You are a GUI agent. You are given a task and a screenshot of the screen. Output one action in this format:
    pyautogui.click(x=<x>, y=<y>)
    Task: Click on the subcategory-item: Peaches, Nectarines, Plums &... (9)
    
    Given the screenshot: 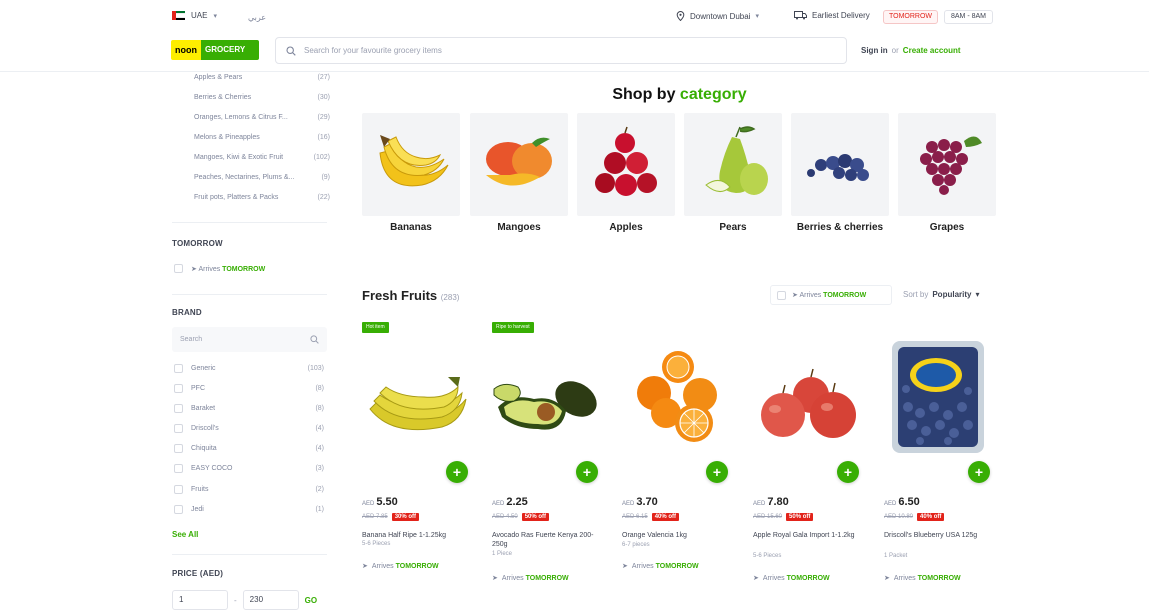 What is the action you would take?
    pyautogui.click(x=262, y=177)
    